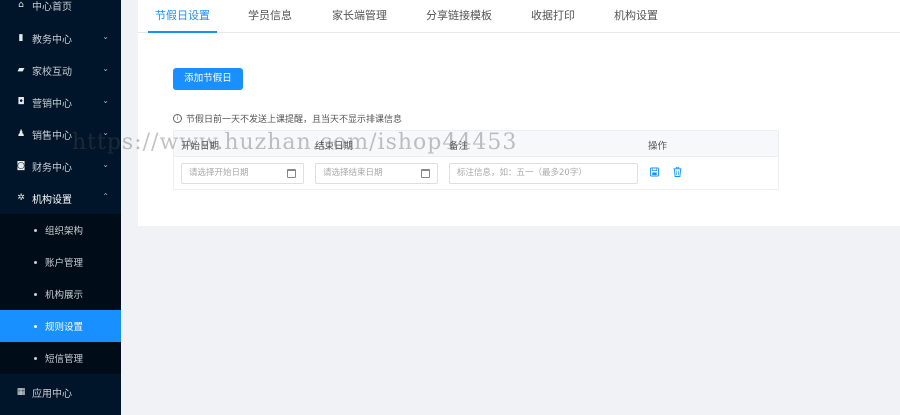 The width and height of the screenshot is (900, 415). I want to click on sidebar-item-sales: ♟ 销售中心 ⌄, so click(60, 134).